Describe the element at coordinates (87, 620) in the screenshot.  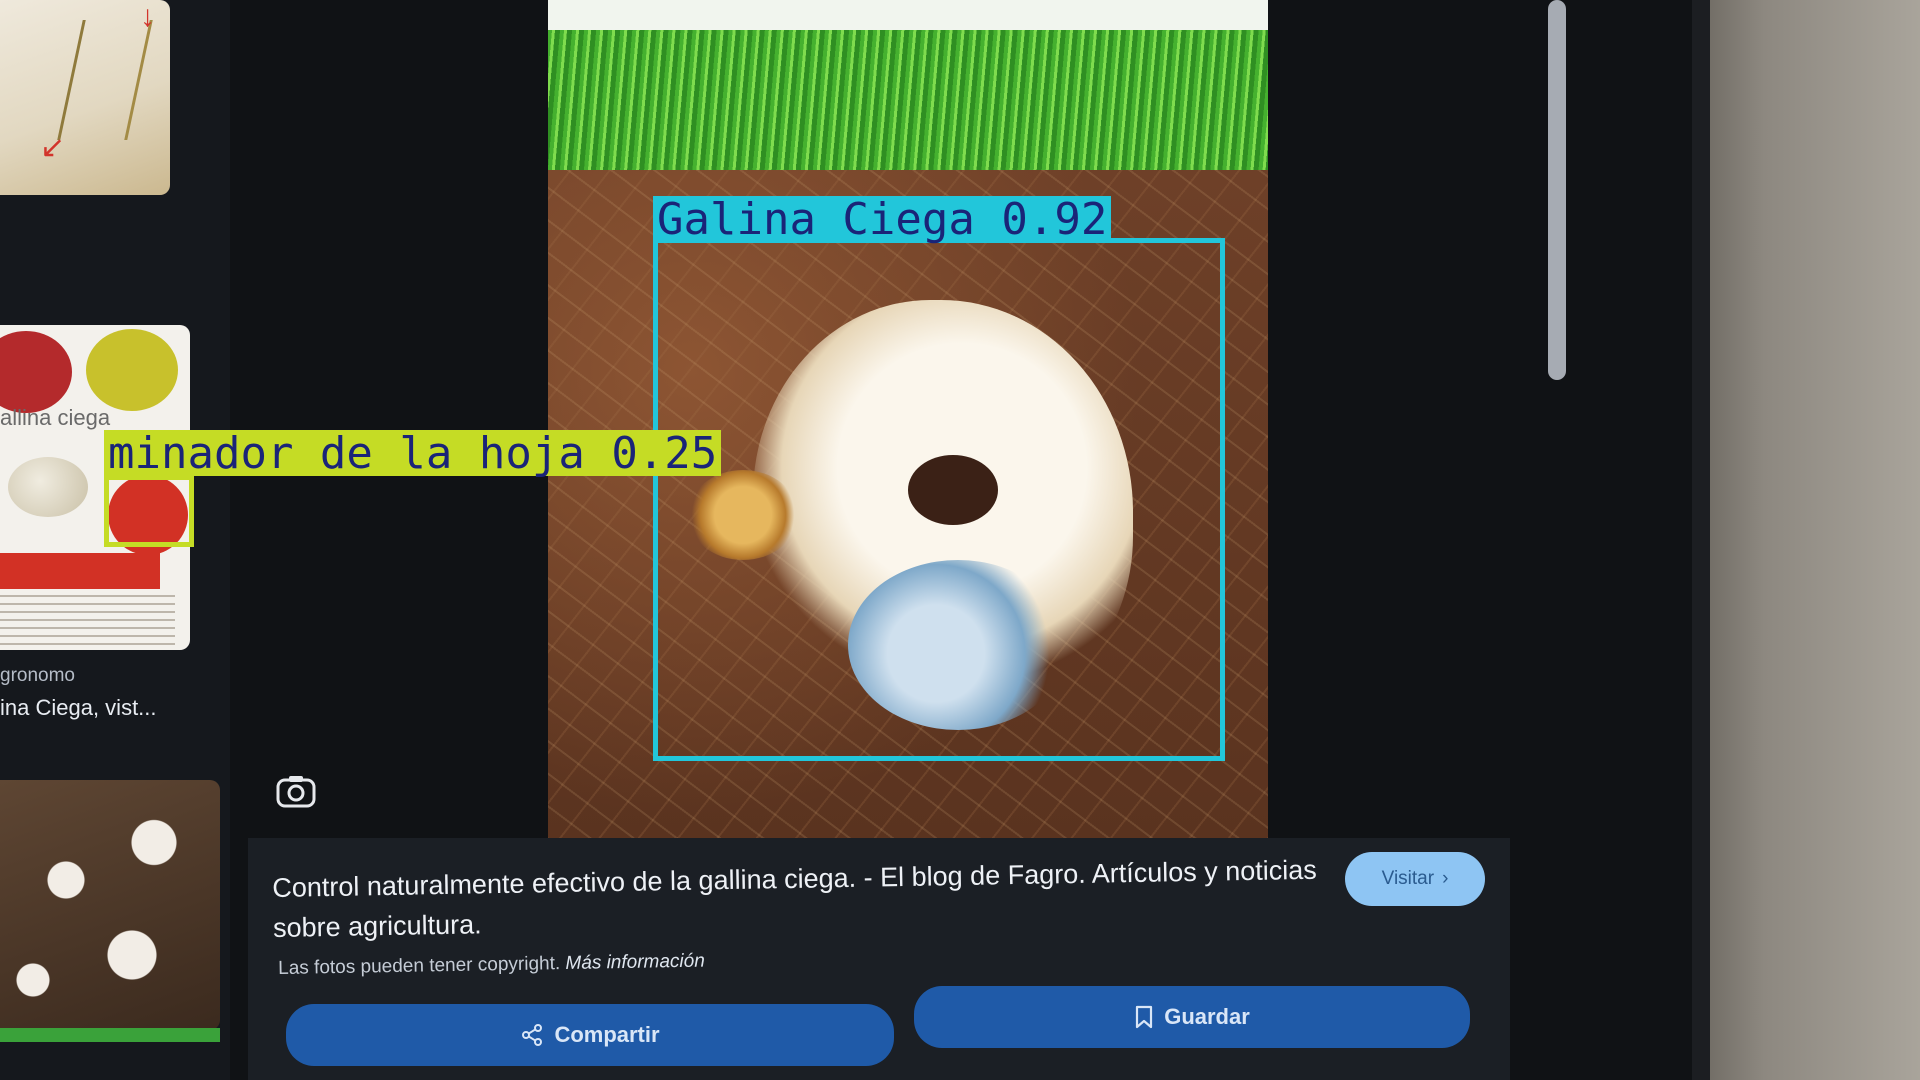
I see `text-lines` at that location.